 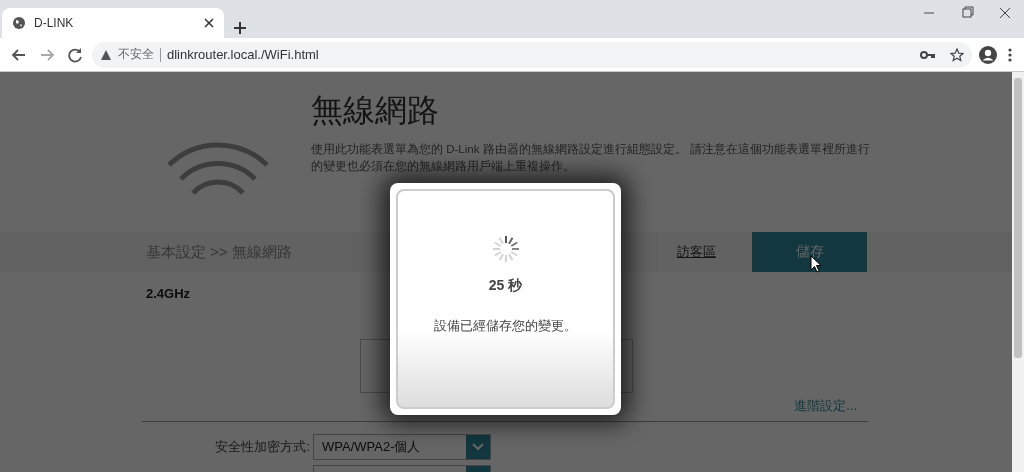 What do you see at coordinates (532, 54) in the screenshot?
I see `address-bar: 不安全 dlinkrouter.local./WiFi.html` at bounding box center [532, 54].